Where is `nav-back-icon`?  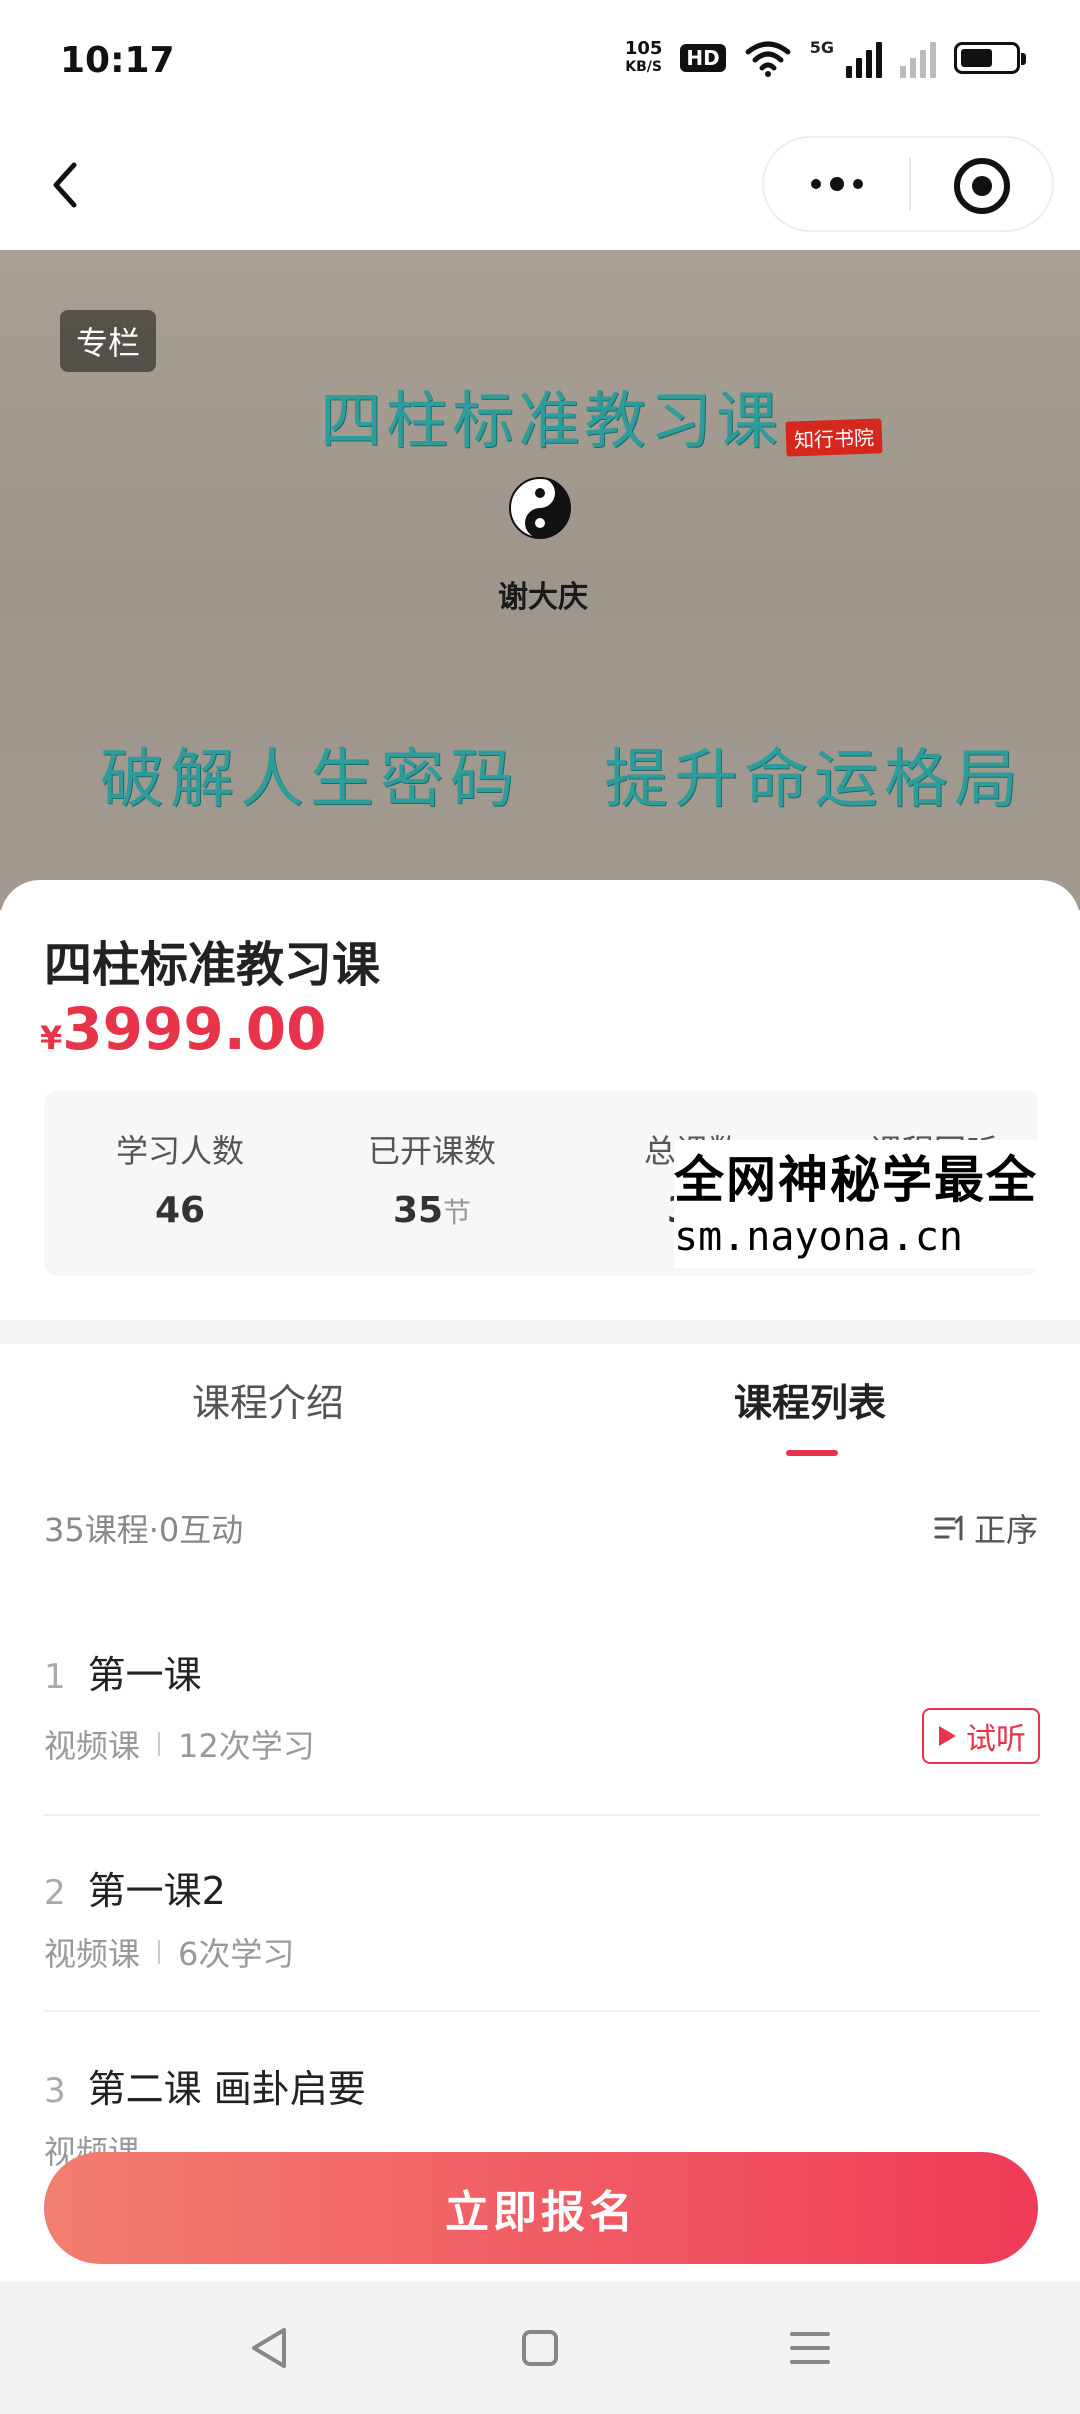 nav-back-icon is located at coordinates (270, 2348).